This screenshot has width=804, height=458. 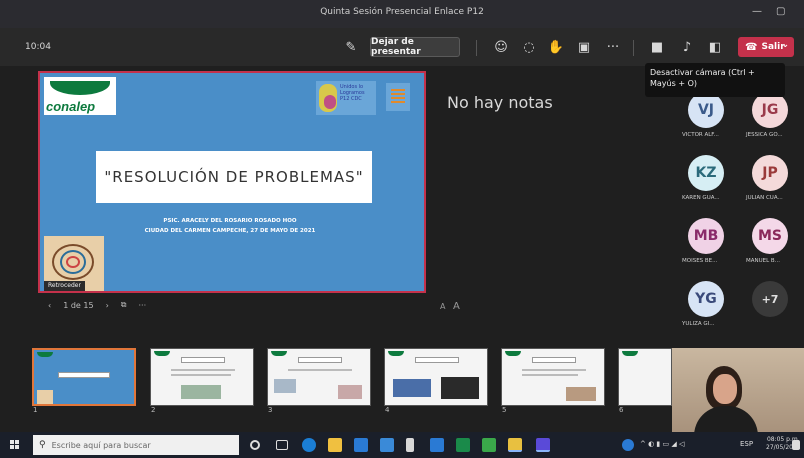 I want to click on partner-logo: Unidos lo Logramos P12 CDC, so click(x=346, y=98).